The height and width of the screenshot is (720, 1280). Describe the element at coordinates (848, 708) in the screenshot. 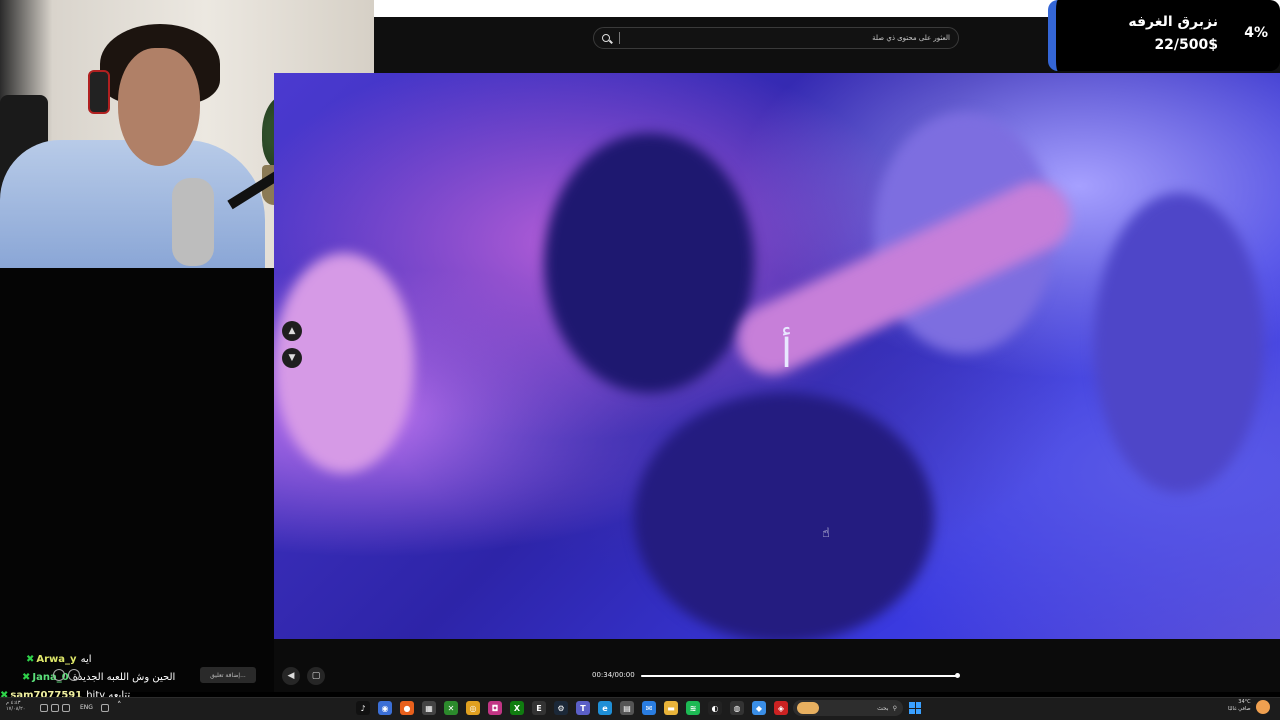

I see `taskbar-search: بحث ⚲` at that location.